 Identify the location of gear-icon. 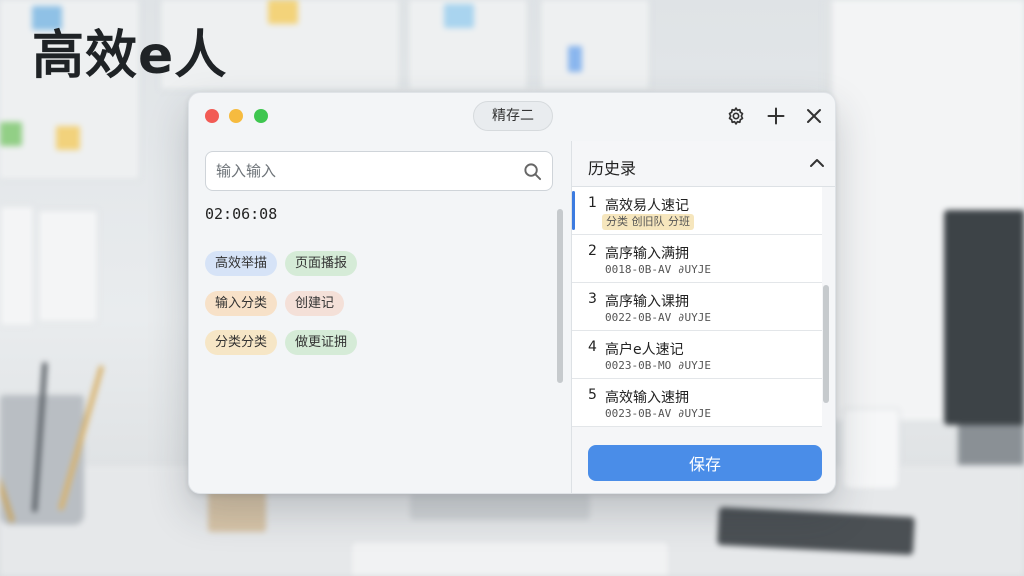
(736, 116).